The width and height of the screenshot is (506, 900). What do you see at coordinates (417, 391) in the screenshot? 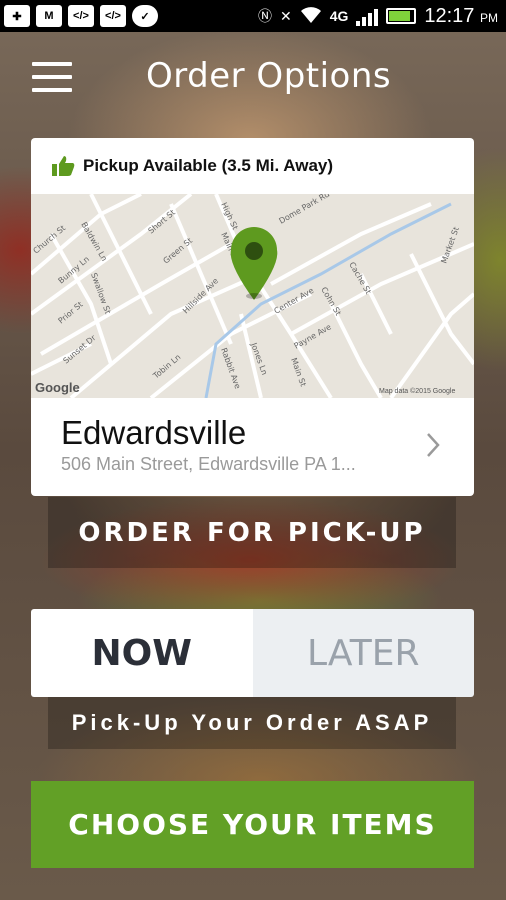
I see `map-attribution: Map data ©2015 Google` at bounding box center [417, 391].